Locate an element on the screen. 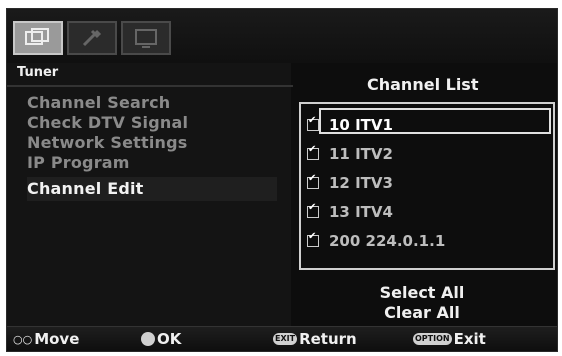  hint-return-label: Return is located at coordinates (328, 339).